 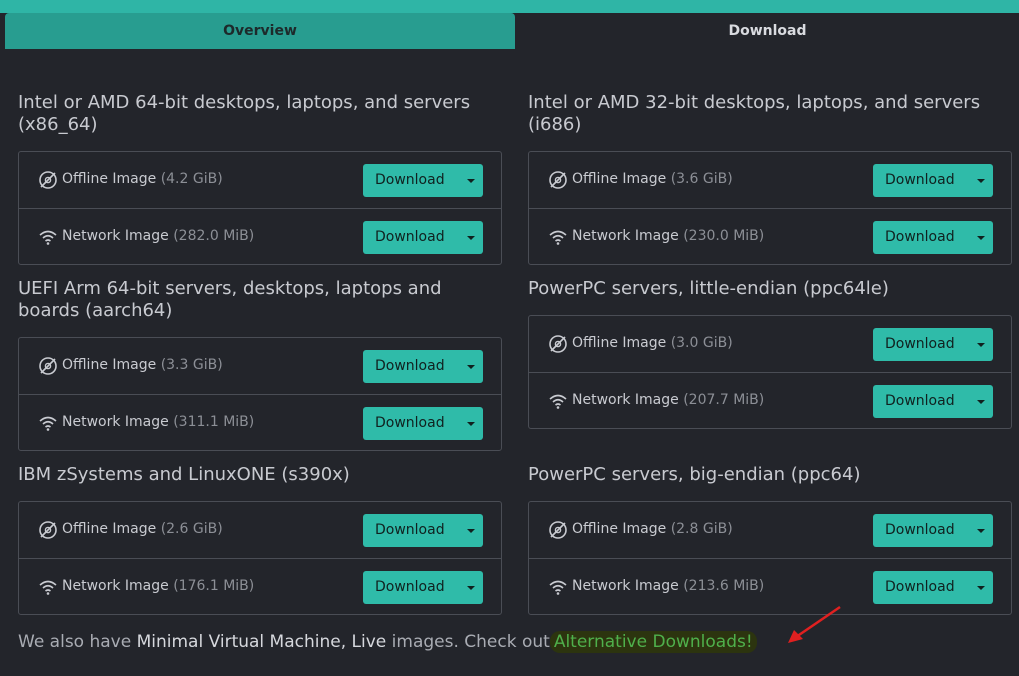 I want to click on annotation-arrow-icon, so click(x=814, y=624).